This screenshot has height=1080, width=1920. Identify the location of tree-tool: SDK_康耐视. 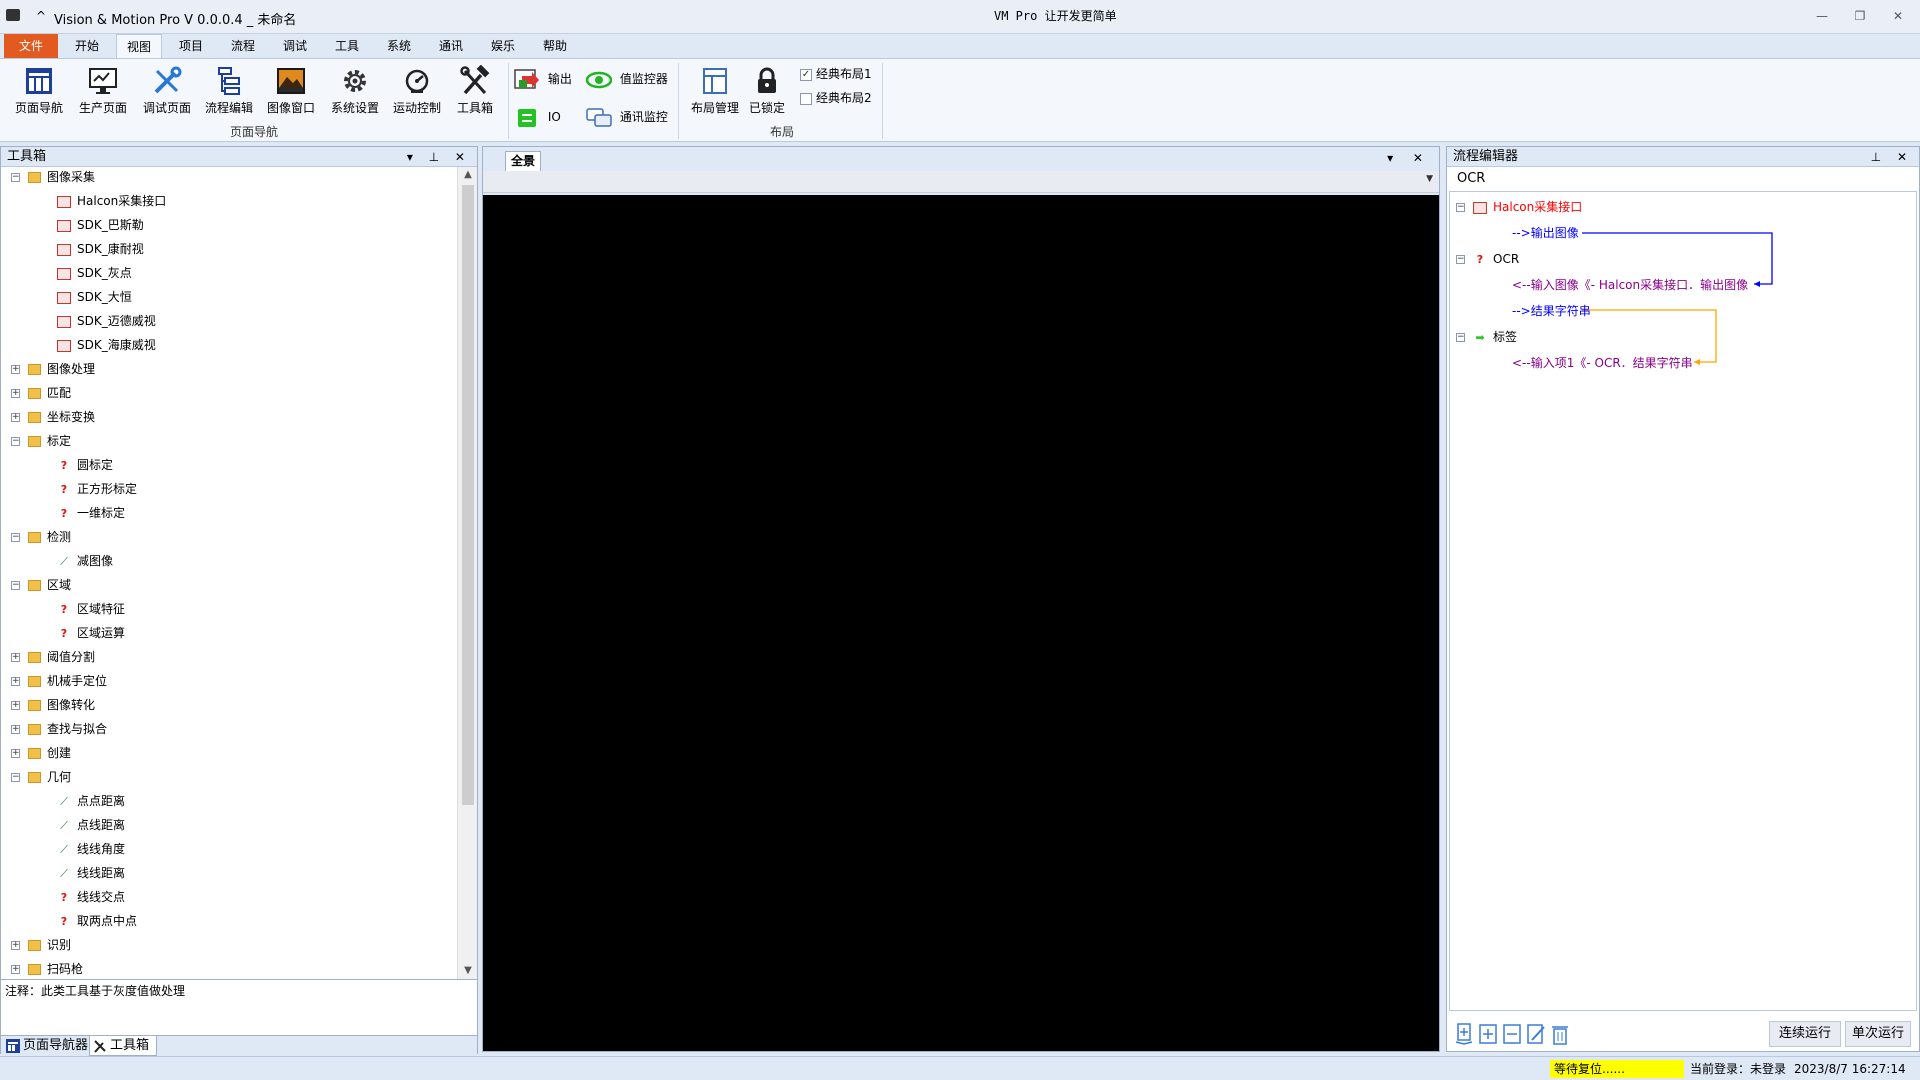
(100, 249).